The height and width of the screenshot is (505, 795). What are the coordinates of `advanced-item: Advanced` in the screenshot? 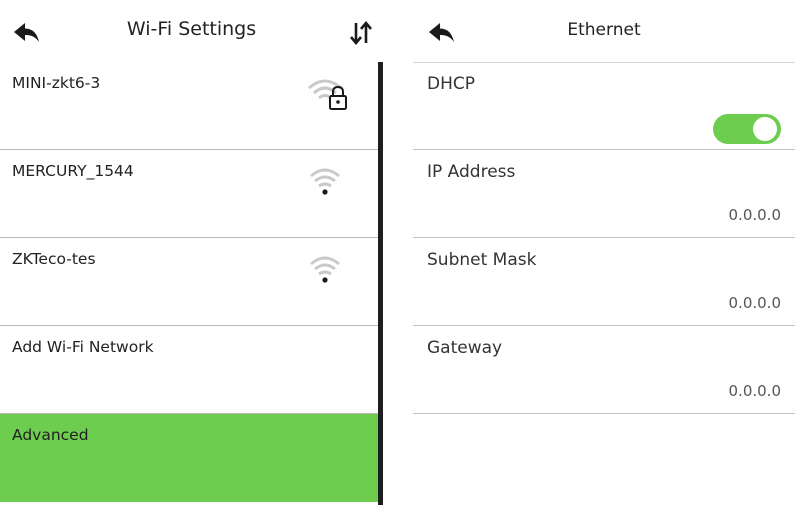 It's located at (189, 458).